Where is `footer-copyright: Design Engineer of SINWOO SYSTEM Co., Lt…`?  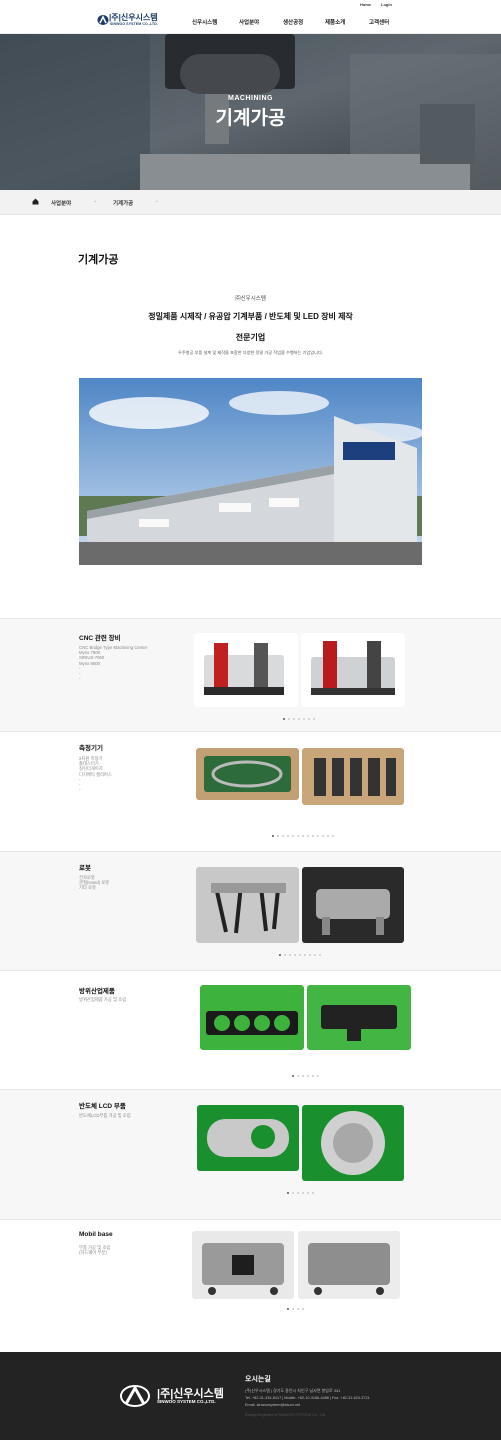
footer-copyright: Design Engineer of SINWOO SYSTEM Co., Lt… is located at coordinates (286, 1415).